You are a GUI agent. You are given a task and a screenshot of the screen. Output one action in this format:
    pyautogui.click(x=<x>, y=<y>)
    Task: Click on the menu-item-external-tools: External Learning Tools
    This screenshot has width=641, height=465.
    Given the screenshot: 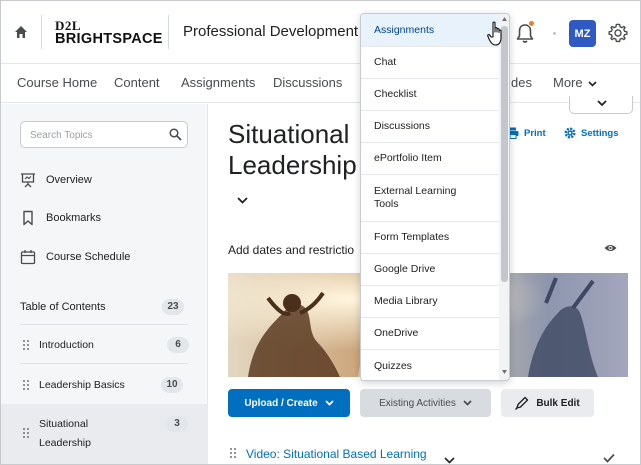 What is the action you would take?
    pyautogui.click(x=430, y=198)
    